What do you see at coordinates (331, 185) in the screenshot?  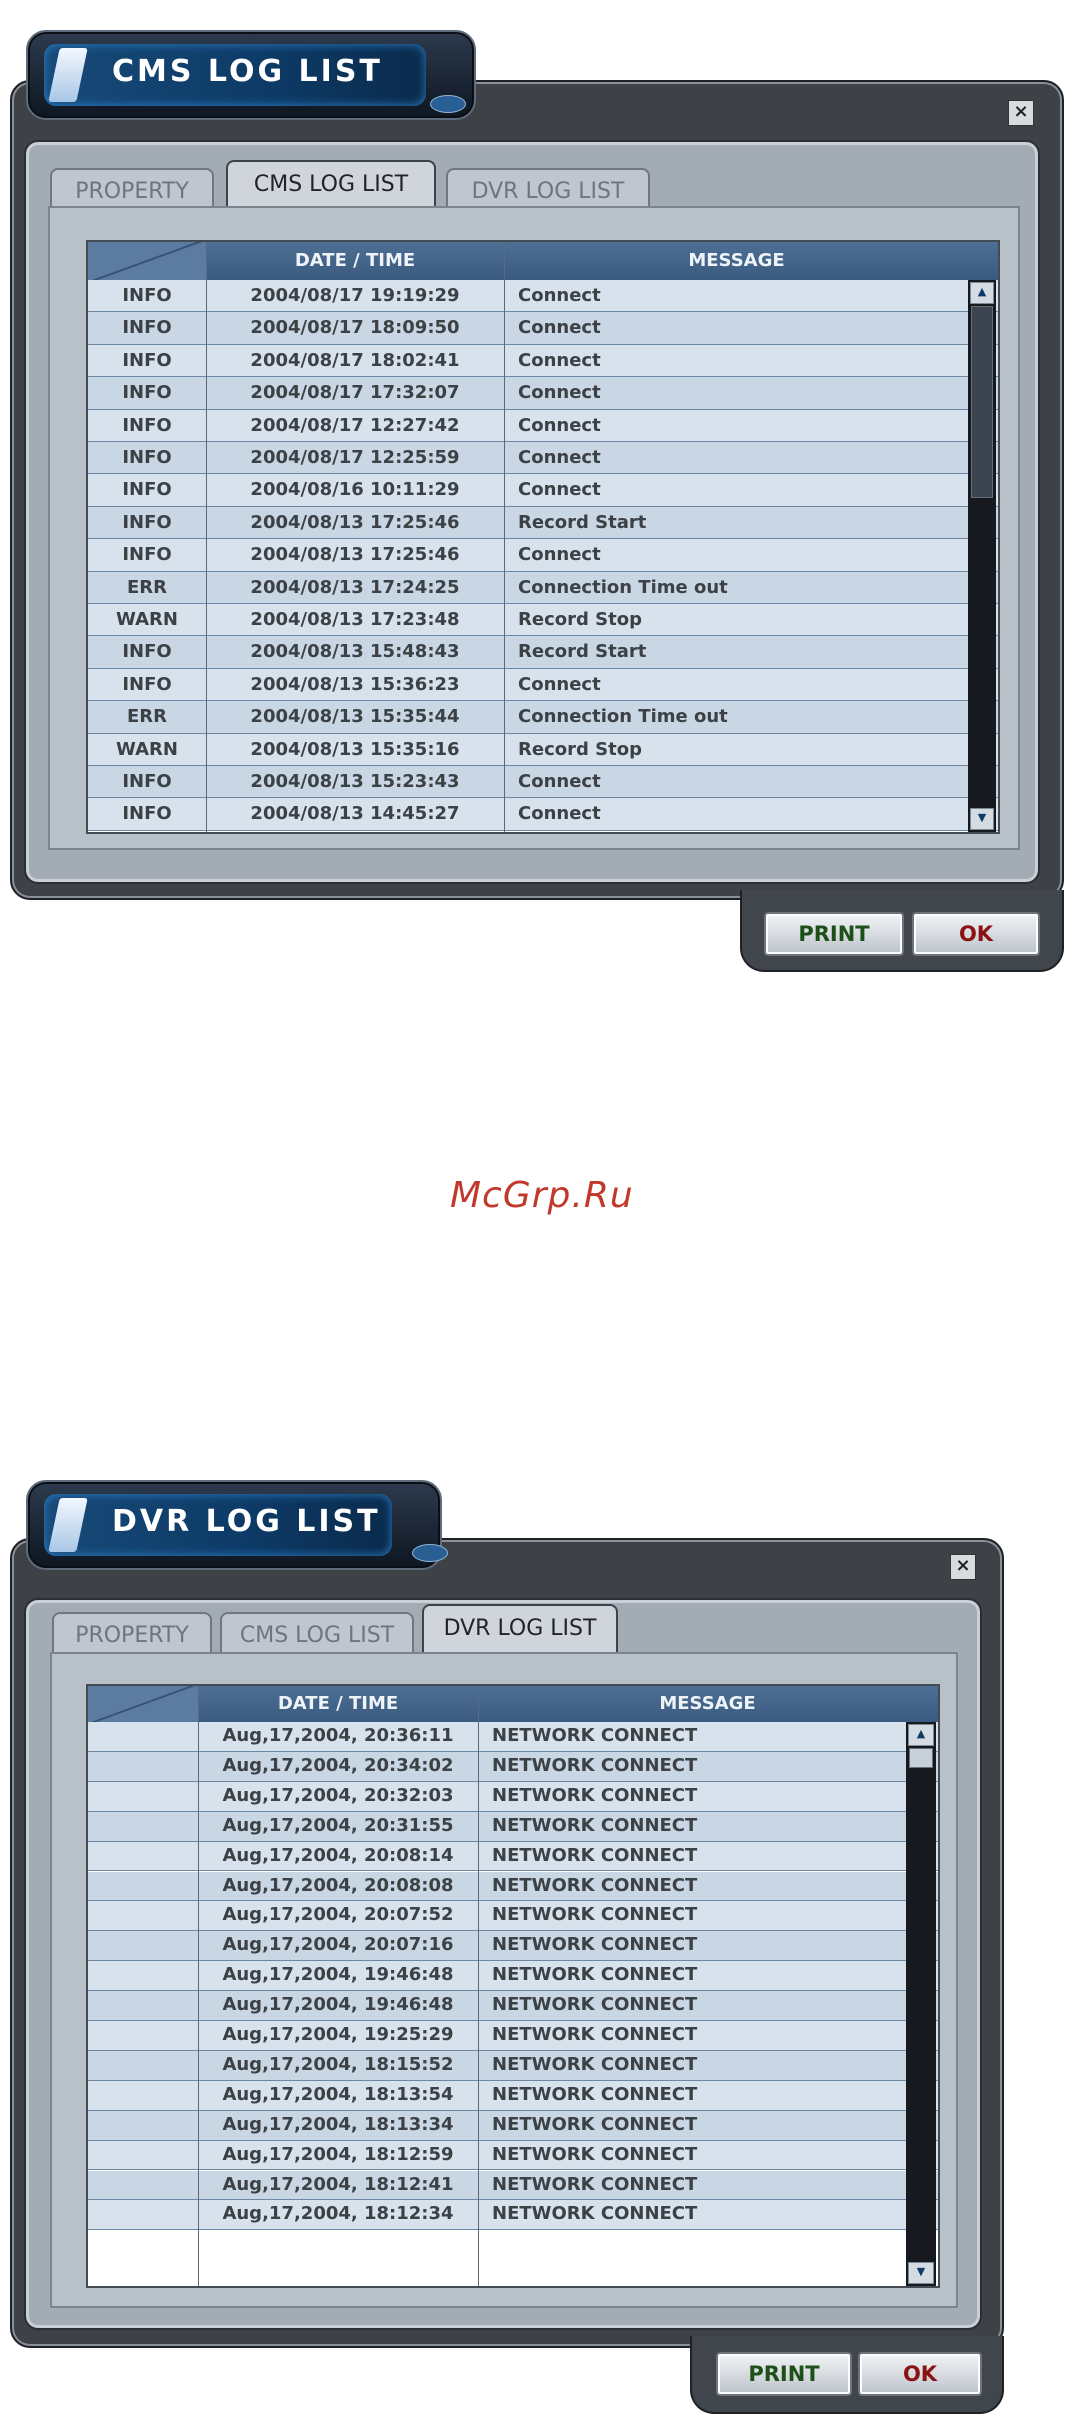 I see `cms-tab-cms-log-list: CMS LOG LIST` at bounding box center [331, 185].